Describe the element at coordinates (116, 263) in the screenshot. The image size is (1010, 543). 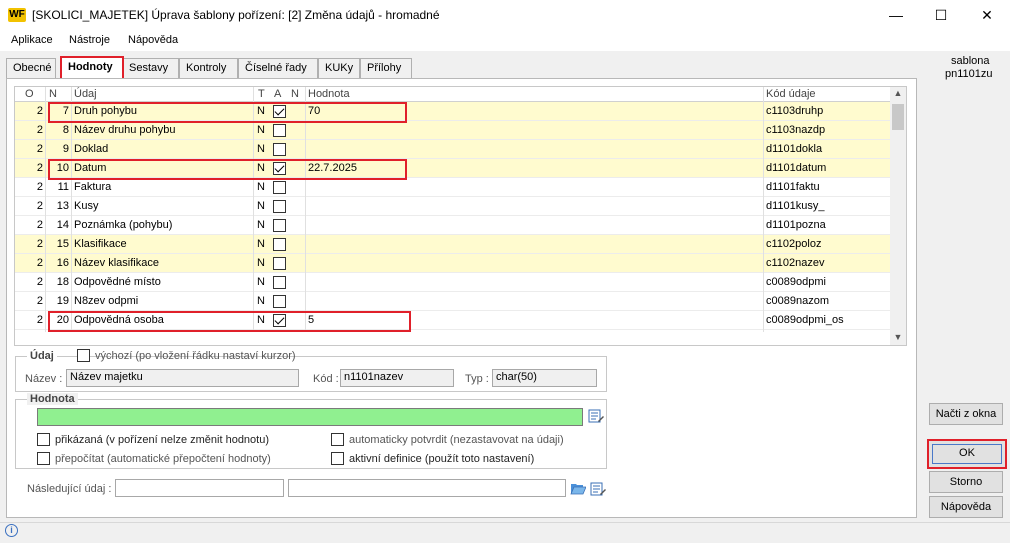
I see `cell-udaj: Název klasifikace` at that location.